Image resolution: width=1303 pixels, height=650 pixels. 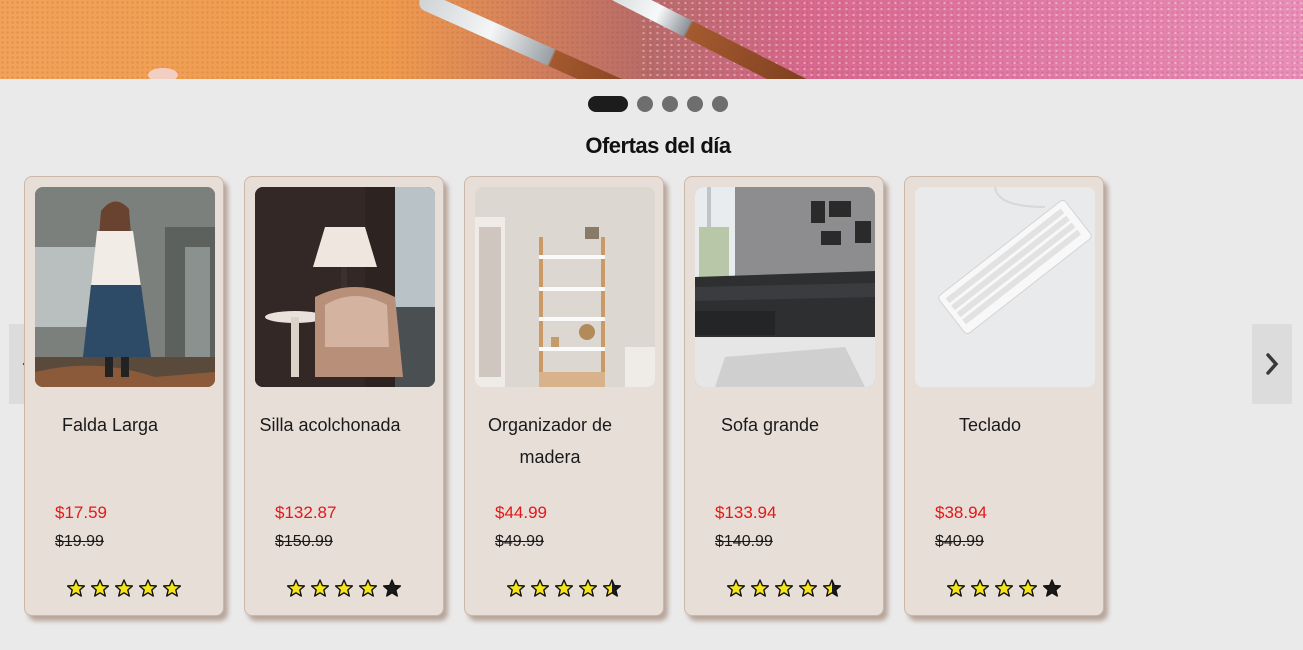 What do you see at coordinates (564, 396) in the screenshot?
I see `product-card: Organizador de madera $44.99 $49.99` at bounding box center [564, 396].